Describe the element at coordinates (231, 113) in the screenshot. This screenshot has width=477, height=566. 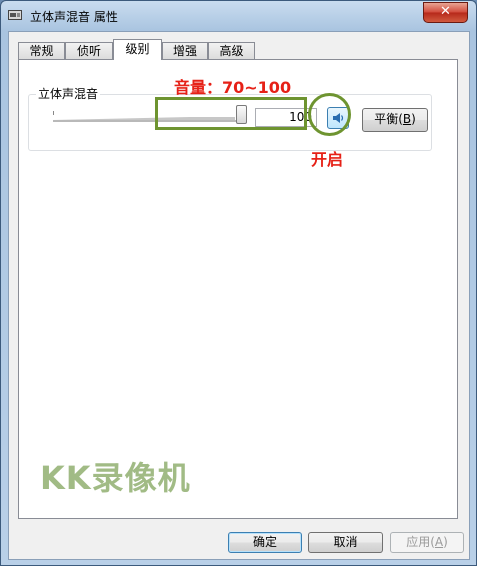
I see `volume-highlight-box` at that location.